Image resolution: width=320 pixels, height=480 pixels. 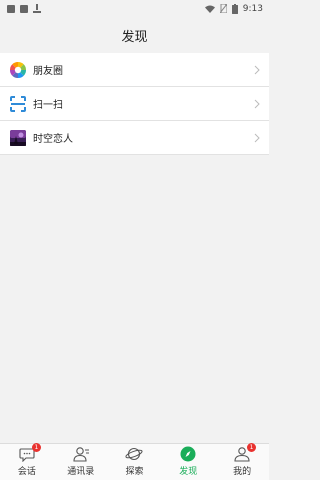 What do you see at coordinates (18, 137) in the screenshot?
I see `app-thumbnail-icon` at bounding box center [18, 137].